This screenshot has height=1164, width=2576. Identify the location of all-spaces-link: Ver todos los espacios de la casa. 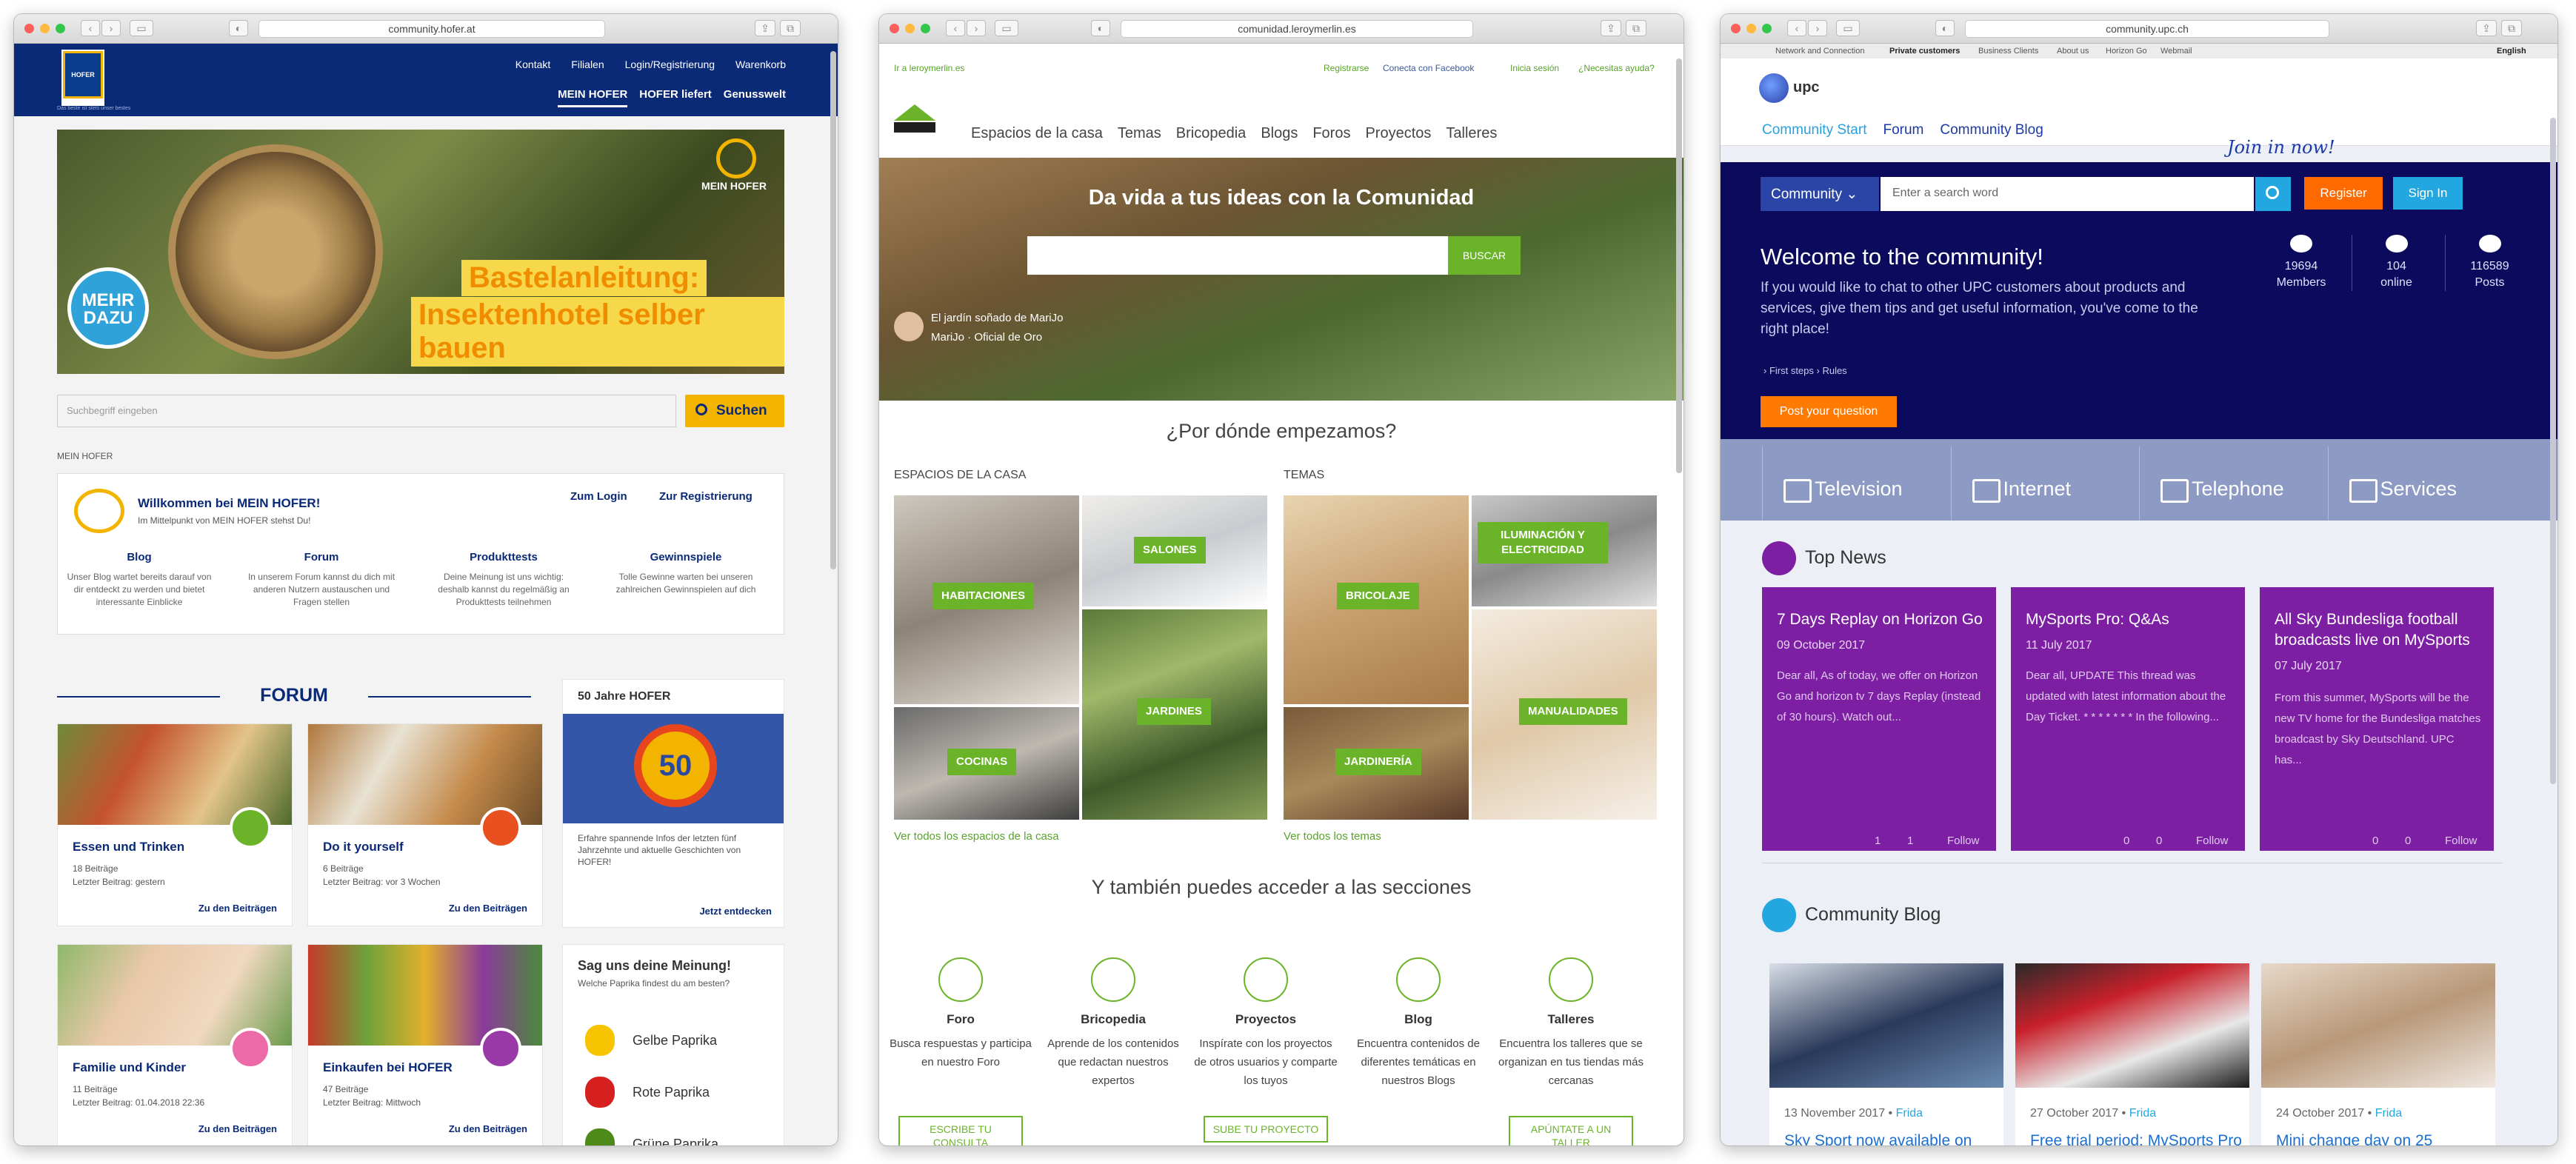
(976, 837).